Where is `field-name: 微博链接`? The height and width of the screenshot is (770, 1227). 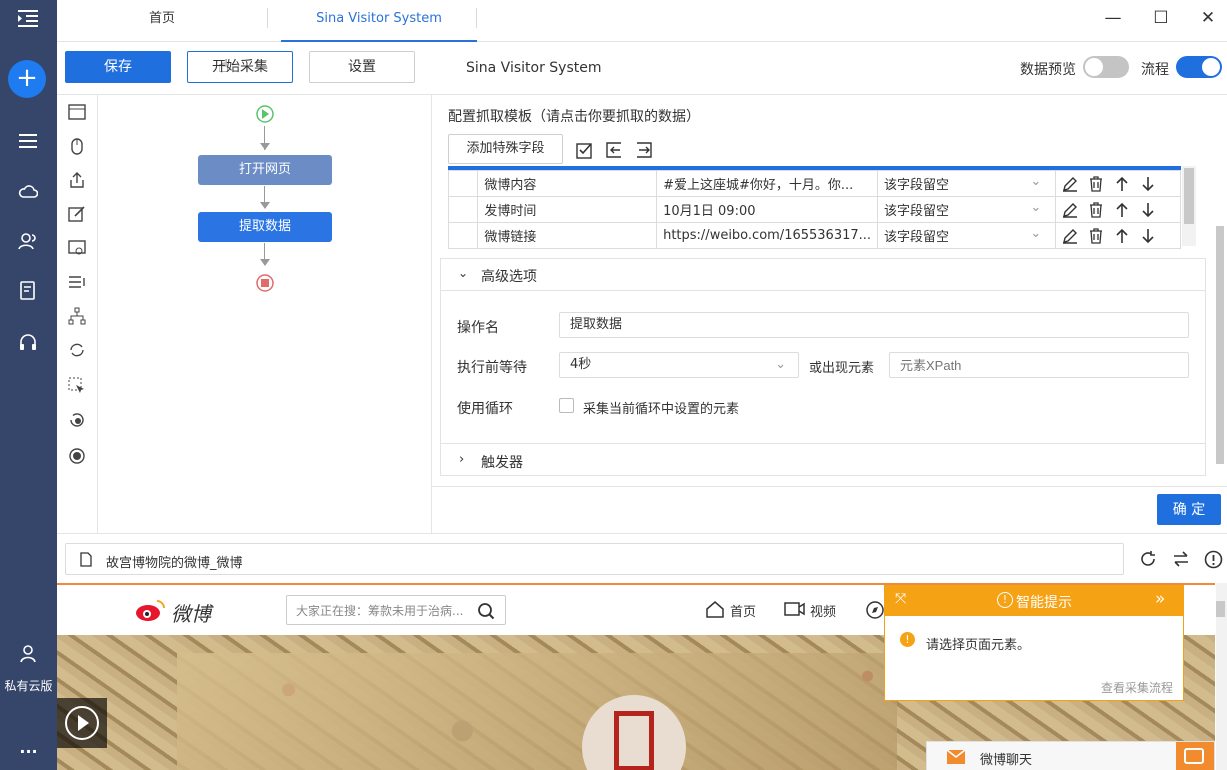 field-name: 微博链接 is located at coordinates (567, 235).